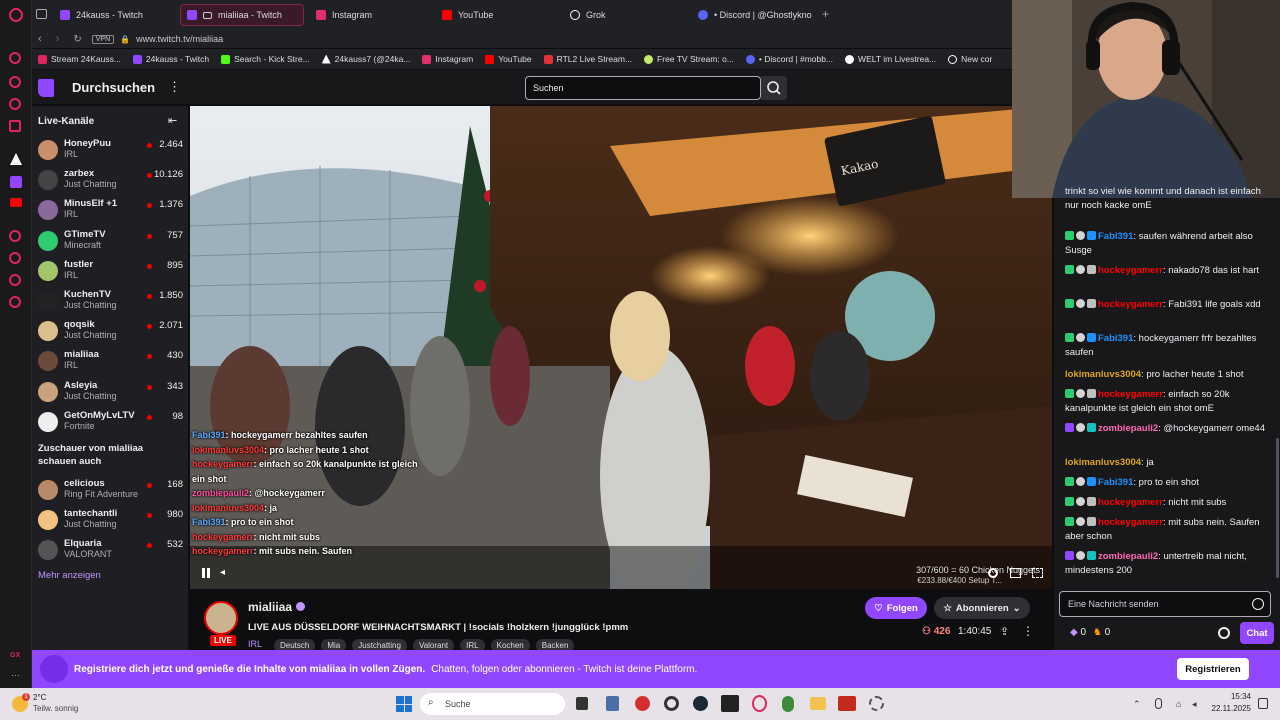 The height and width of the screenshot is (720, 1280). I want to click on chat-send-button: Chat, so click(1257, 633).